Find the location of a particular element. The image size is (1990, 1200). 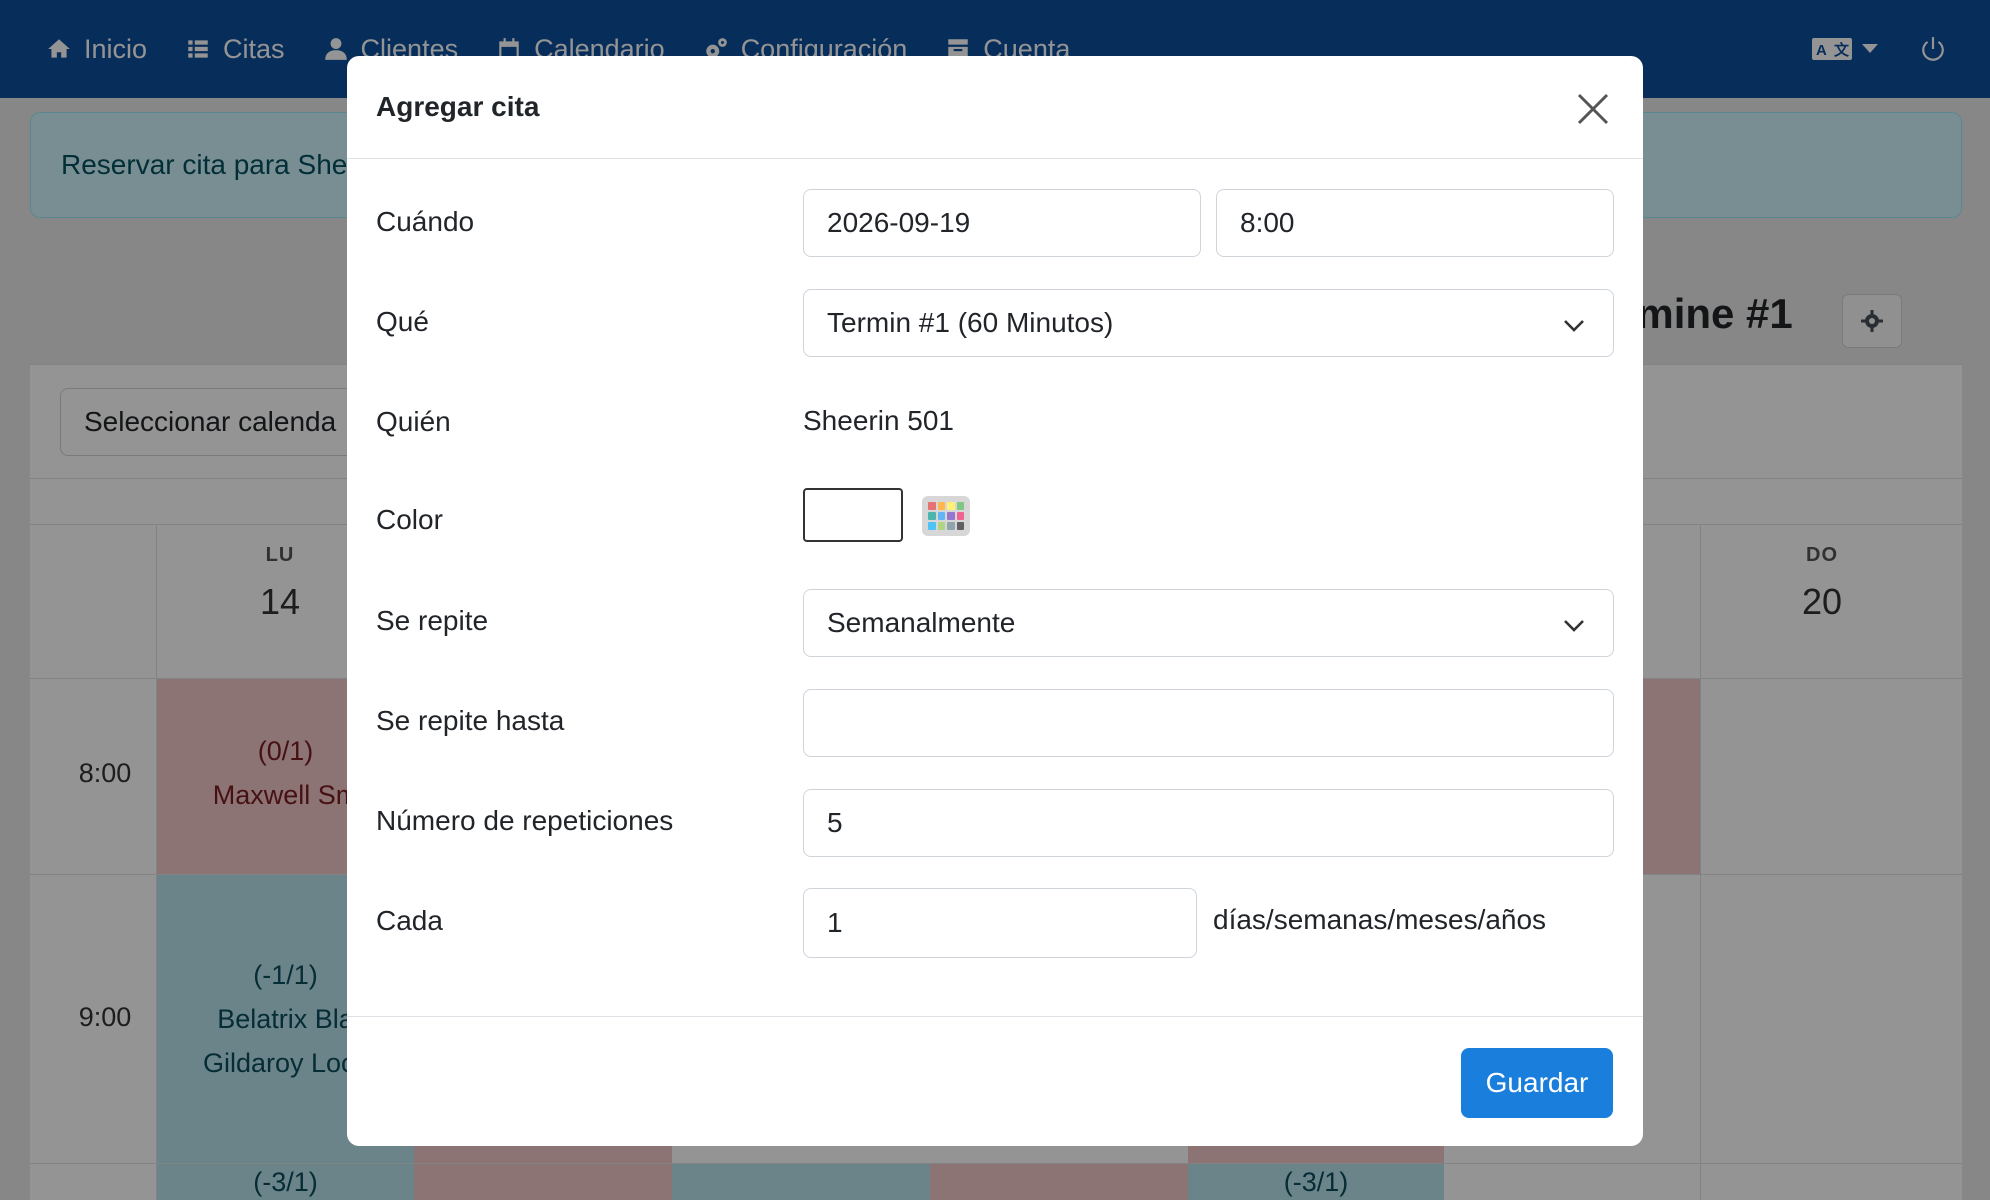

when-label: Cuándo is located at coordinates (425, 221).